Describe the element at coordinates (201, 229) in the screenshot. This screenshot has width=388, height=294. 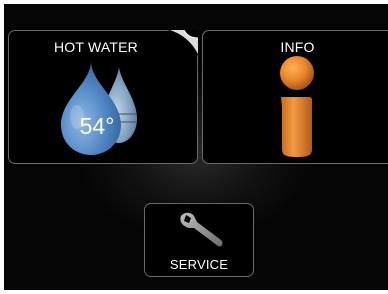
I see `wrench-icon` at that location.